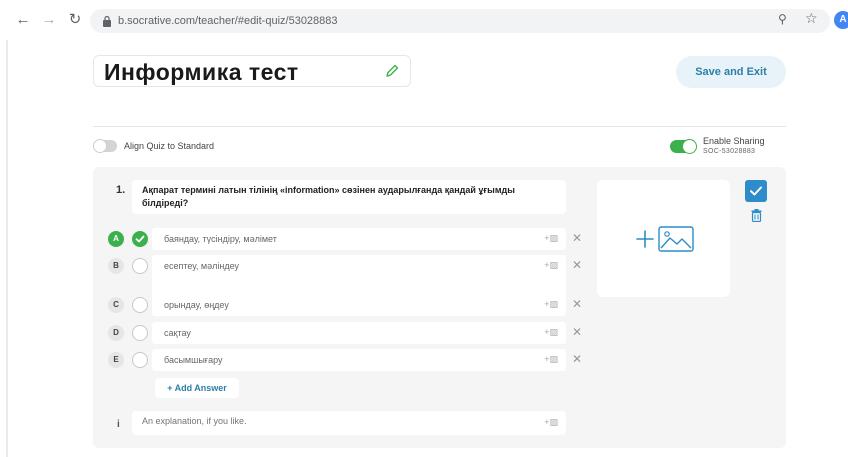 The image size is (848, 457). Describe the element at coordinates (116, 360) in the screenshot. I see `answer-letter: E` at that location.